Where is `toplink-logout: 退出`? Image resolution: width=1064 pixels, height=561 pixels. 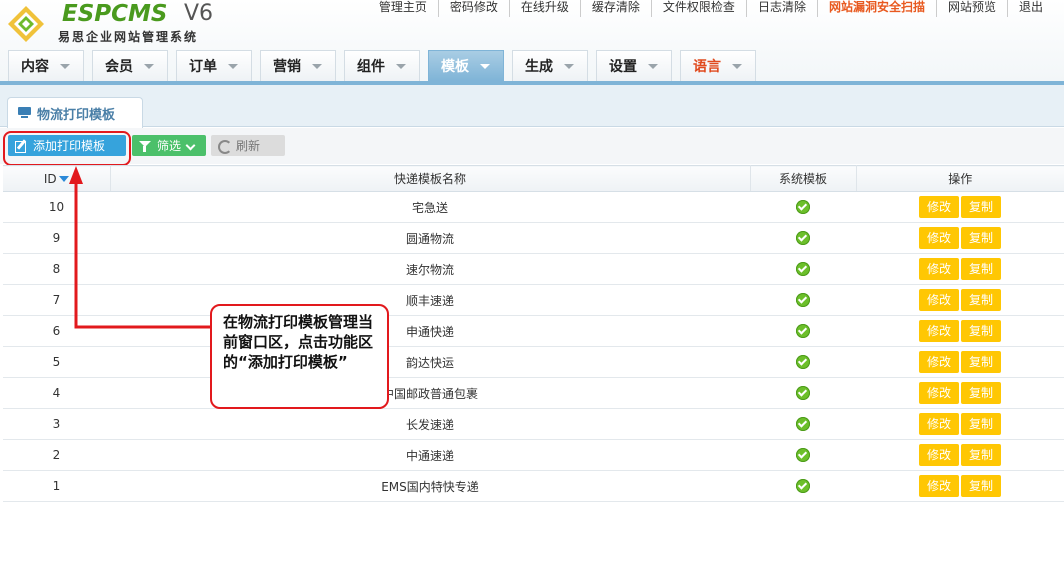 toplink-logout: 退出 is located at coordinates (1036, 8).